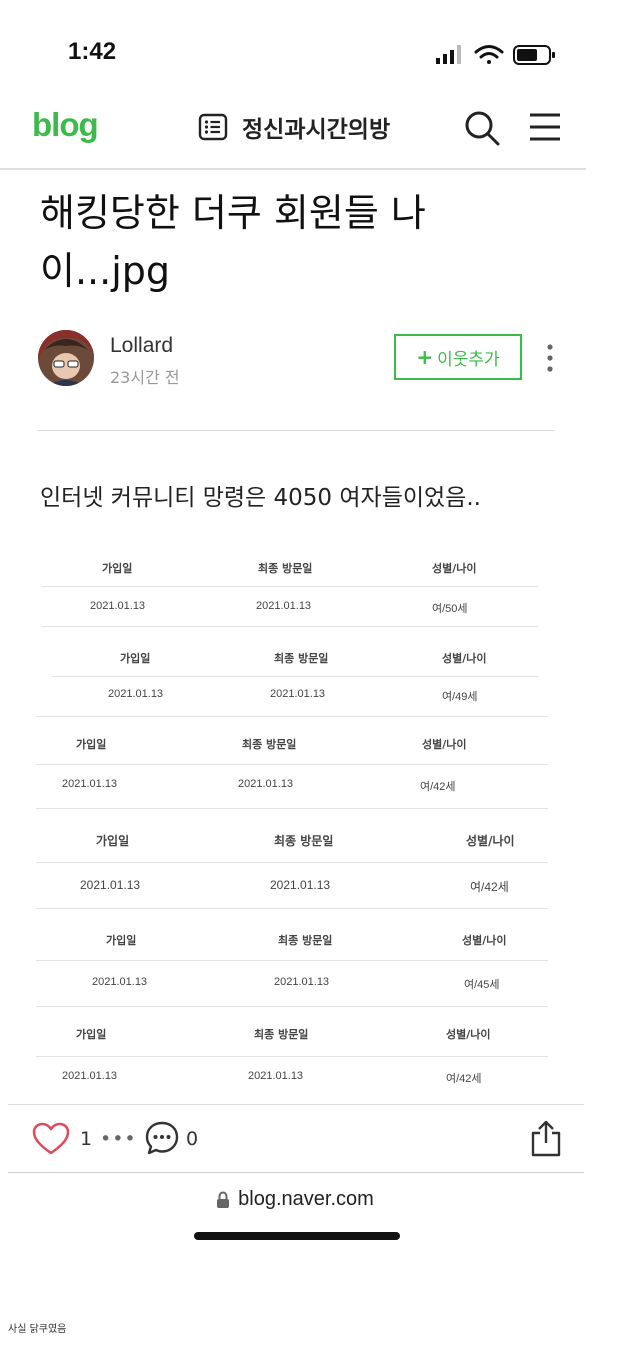  I want to click on plus-icon: +, so click(425, 357).